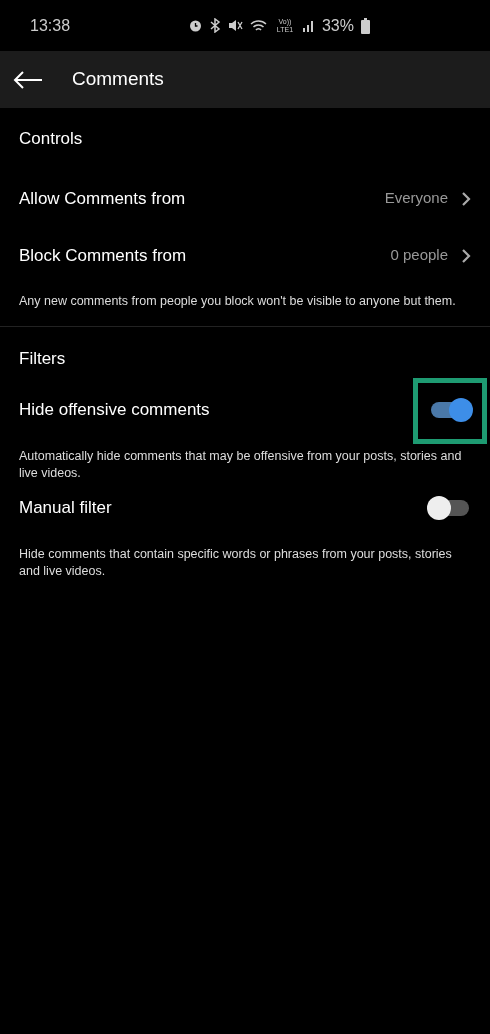 The width and height of the screenshot is (490, 1034). What do you see at coordinates (215, 25) in the screenshot?
I see `bluetooth-icon` at bounding box center [215, 25].